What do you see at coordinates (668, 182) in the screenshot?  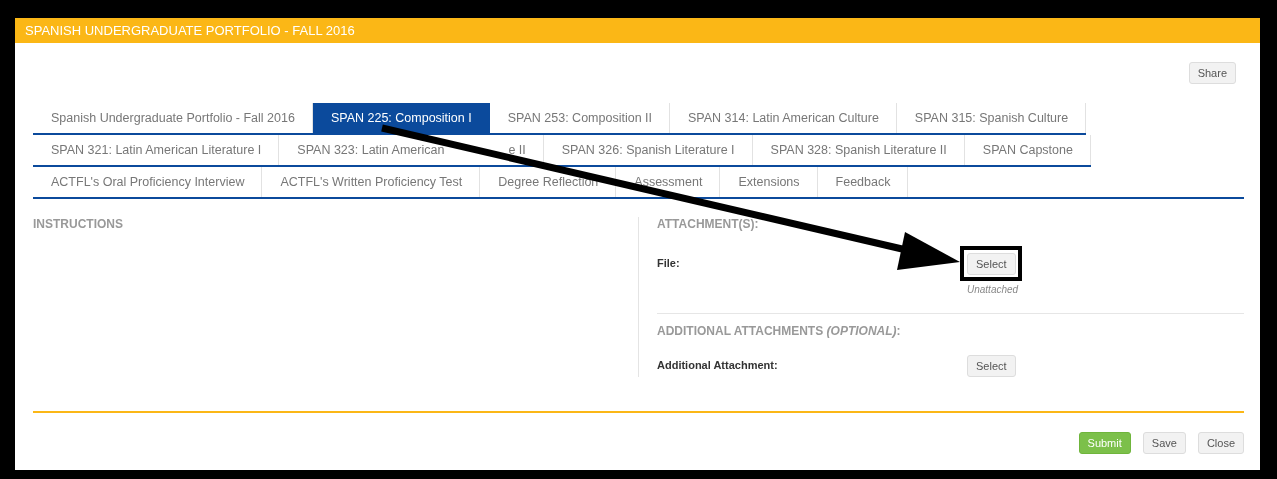 I see `tab: Assessment` at bounding box center [668, 182].